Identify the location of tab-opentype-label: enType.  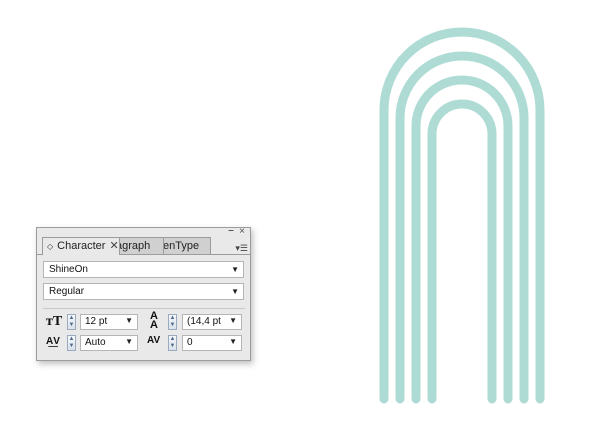
(181, 246).